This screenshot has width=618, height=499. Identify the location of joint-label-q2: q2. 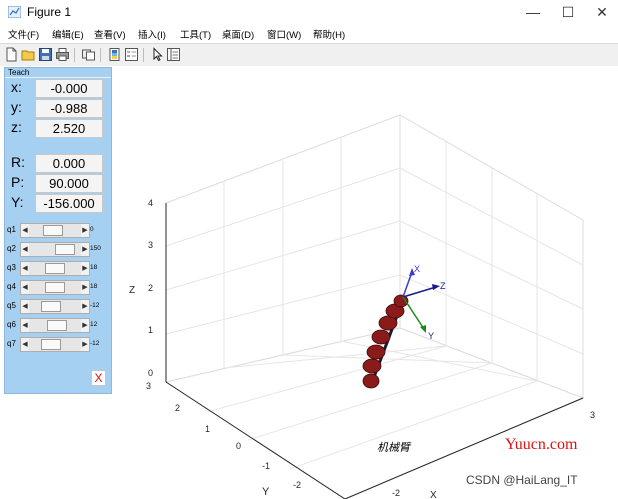
(11, 248).